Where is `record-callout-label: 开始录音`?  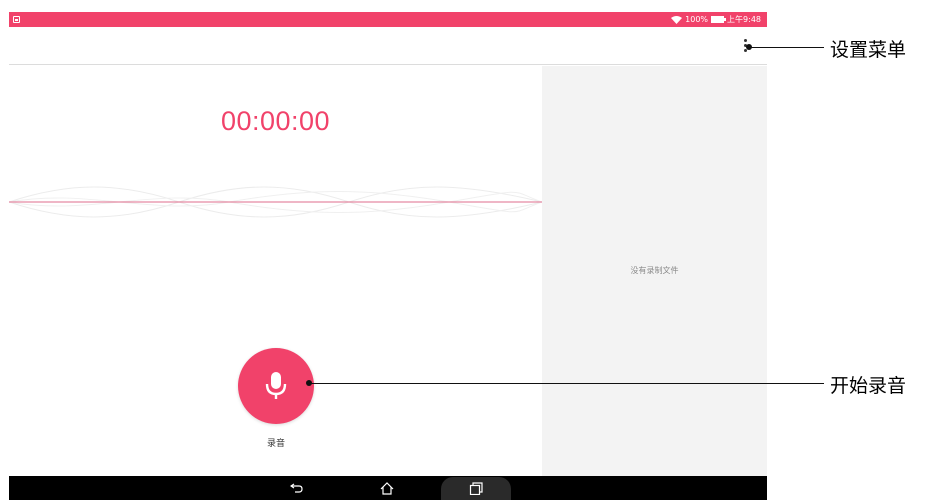
record-callout-label: 开始录音 is located at coordinates (868, 386).